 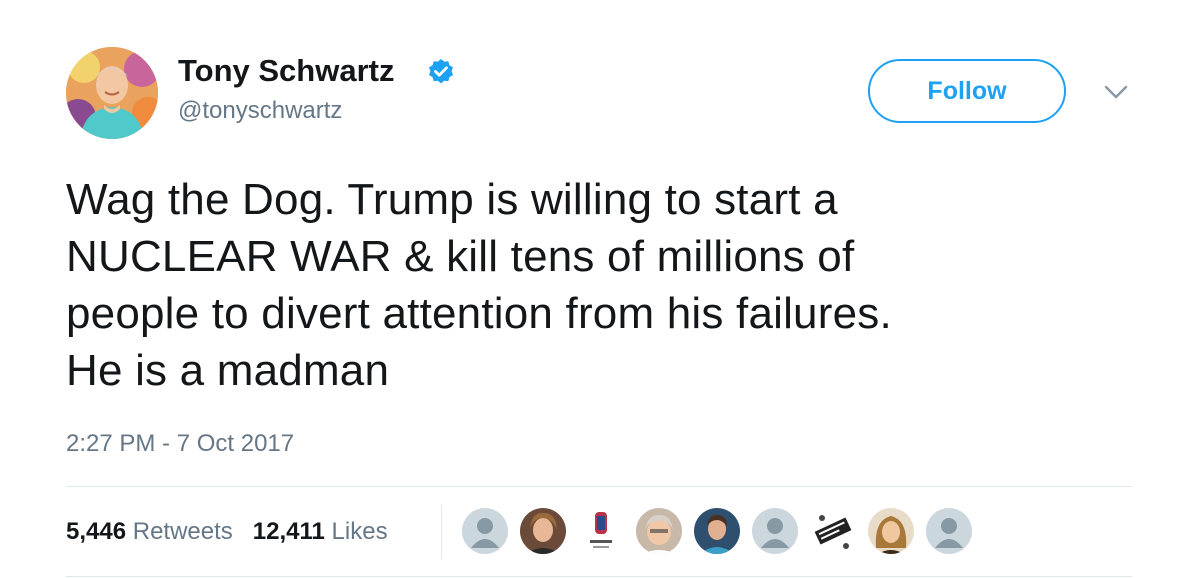 I want to click on user-handle: @tonyschwartz, so click(x=260, y=111).